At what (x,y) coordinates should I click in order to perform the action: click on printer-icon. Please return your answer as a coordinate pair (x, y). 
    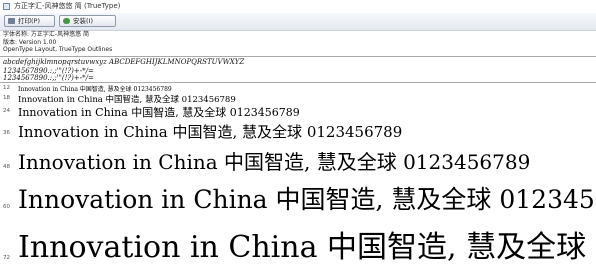
    Looking at the image, I should click on (11, 21).